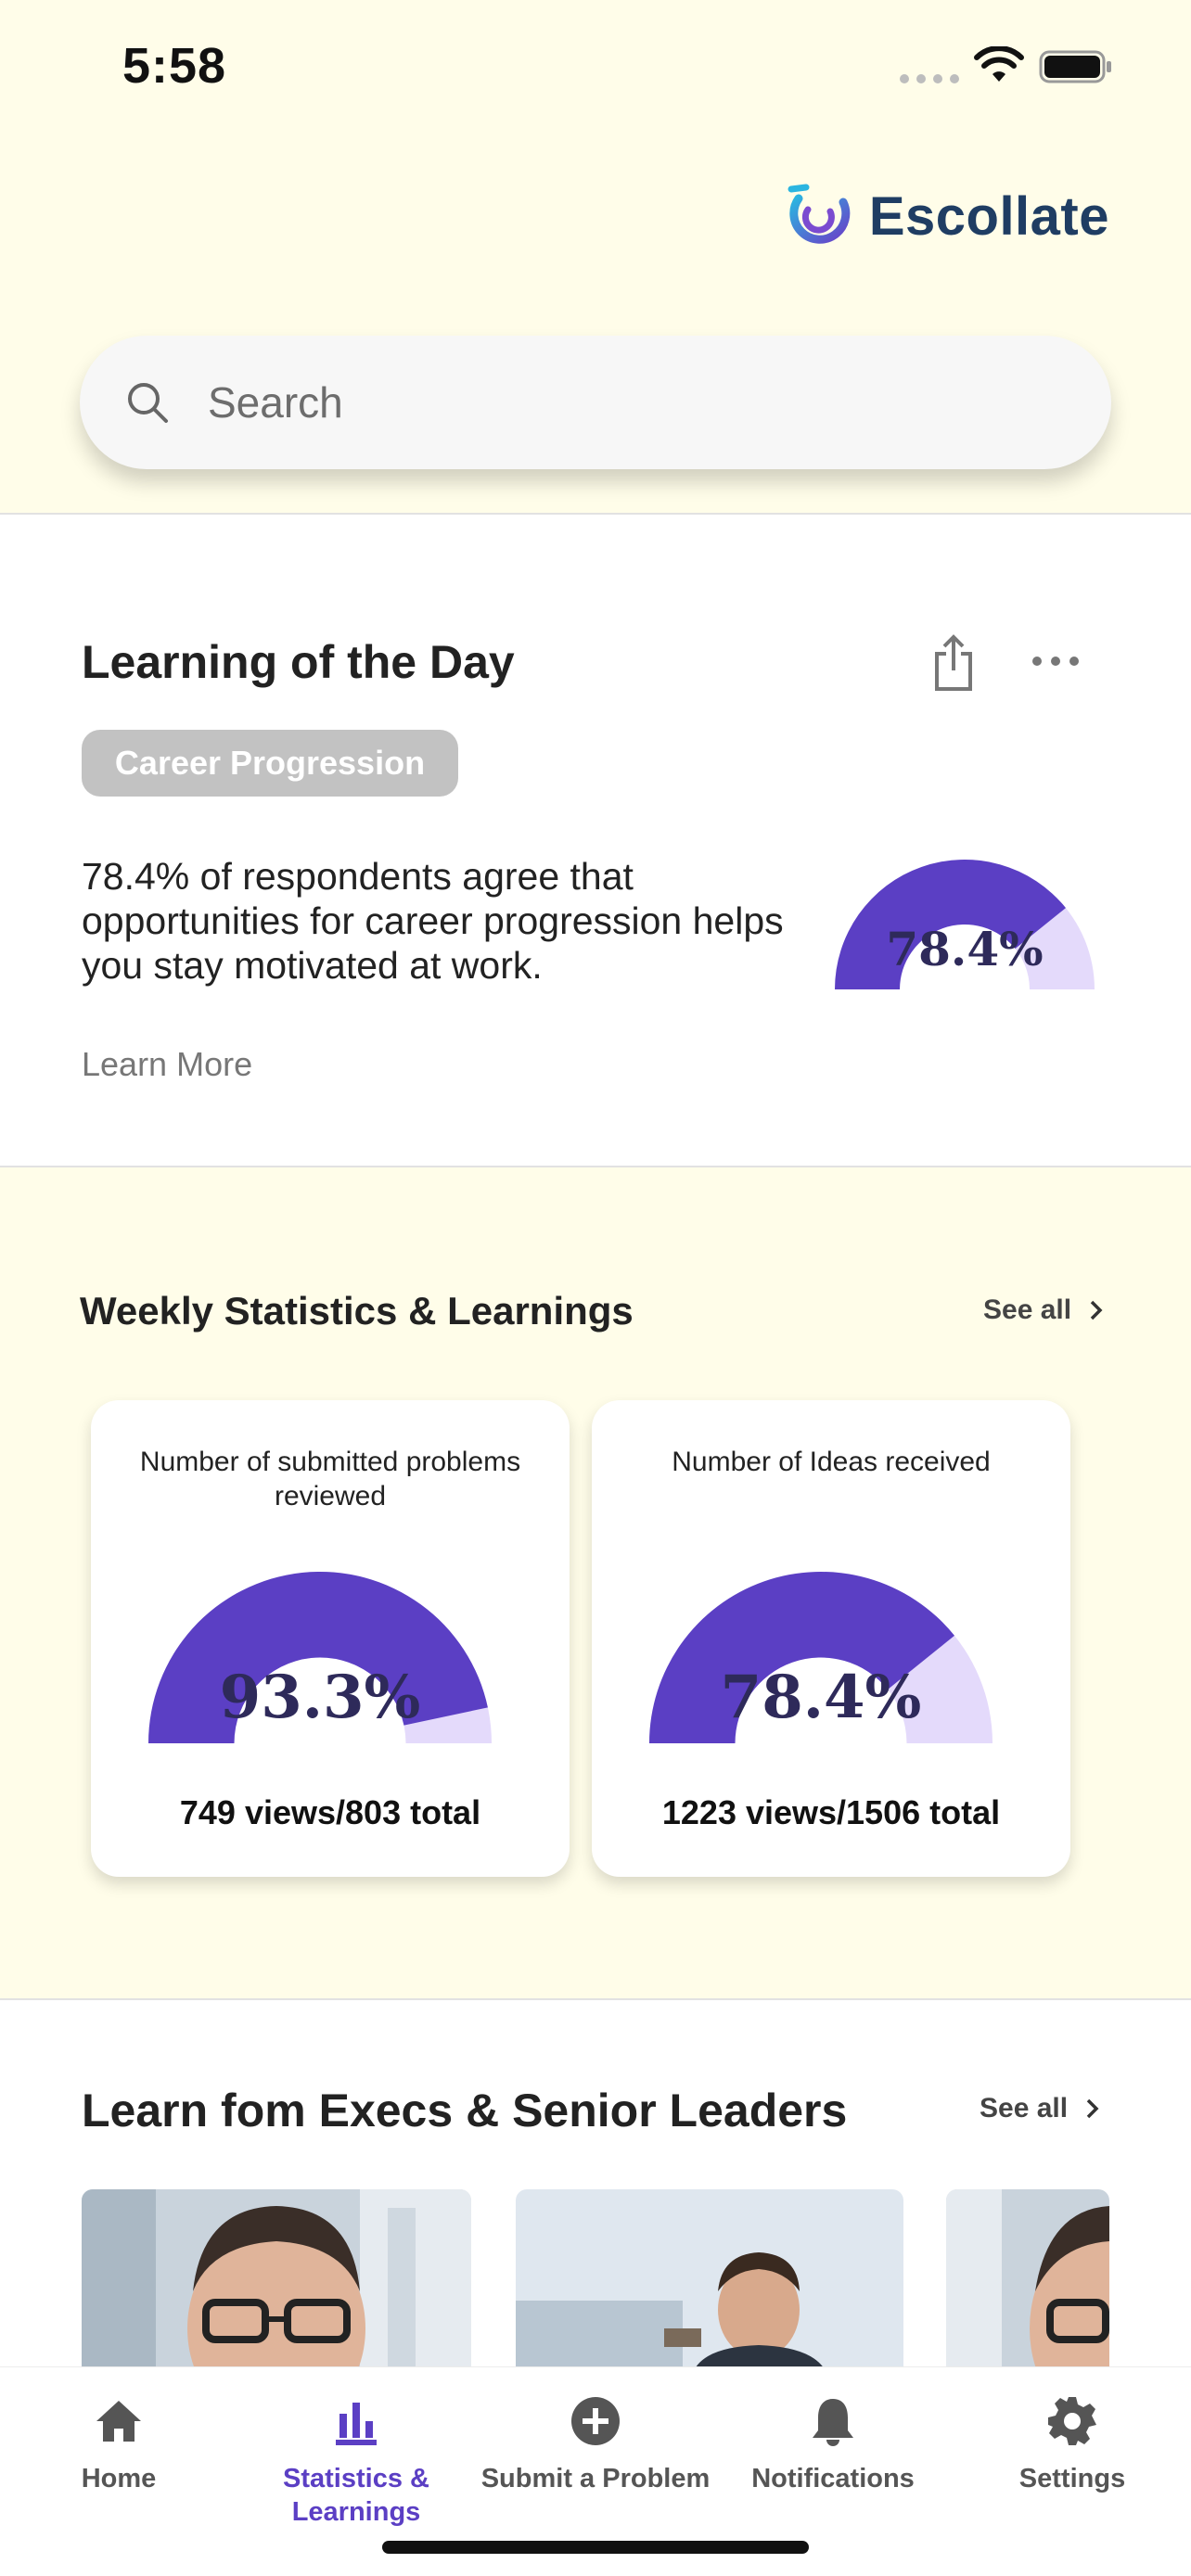  Describe the element at coordinates (320, 1658) in the screenshot. I see `stat-gauge: 93.3%` at that location.